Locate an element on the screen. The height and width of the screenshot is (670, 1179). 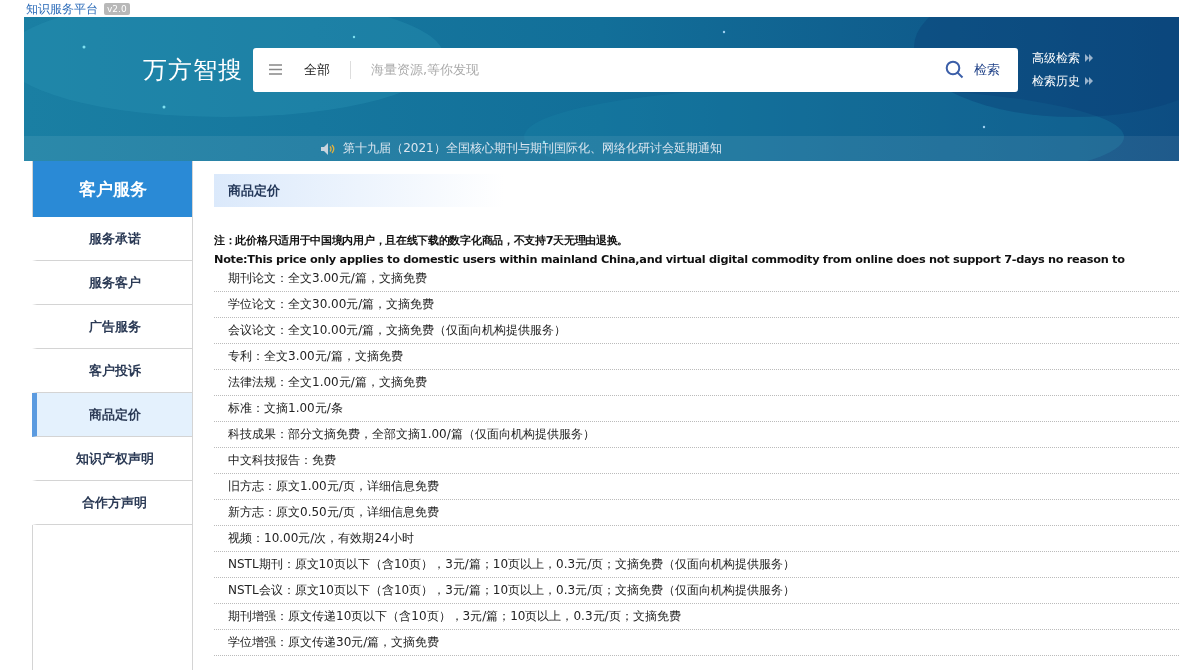
sidebar-item: 广告服务 is located at coordinates (112, 327).